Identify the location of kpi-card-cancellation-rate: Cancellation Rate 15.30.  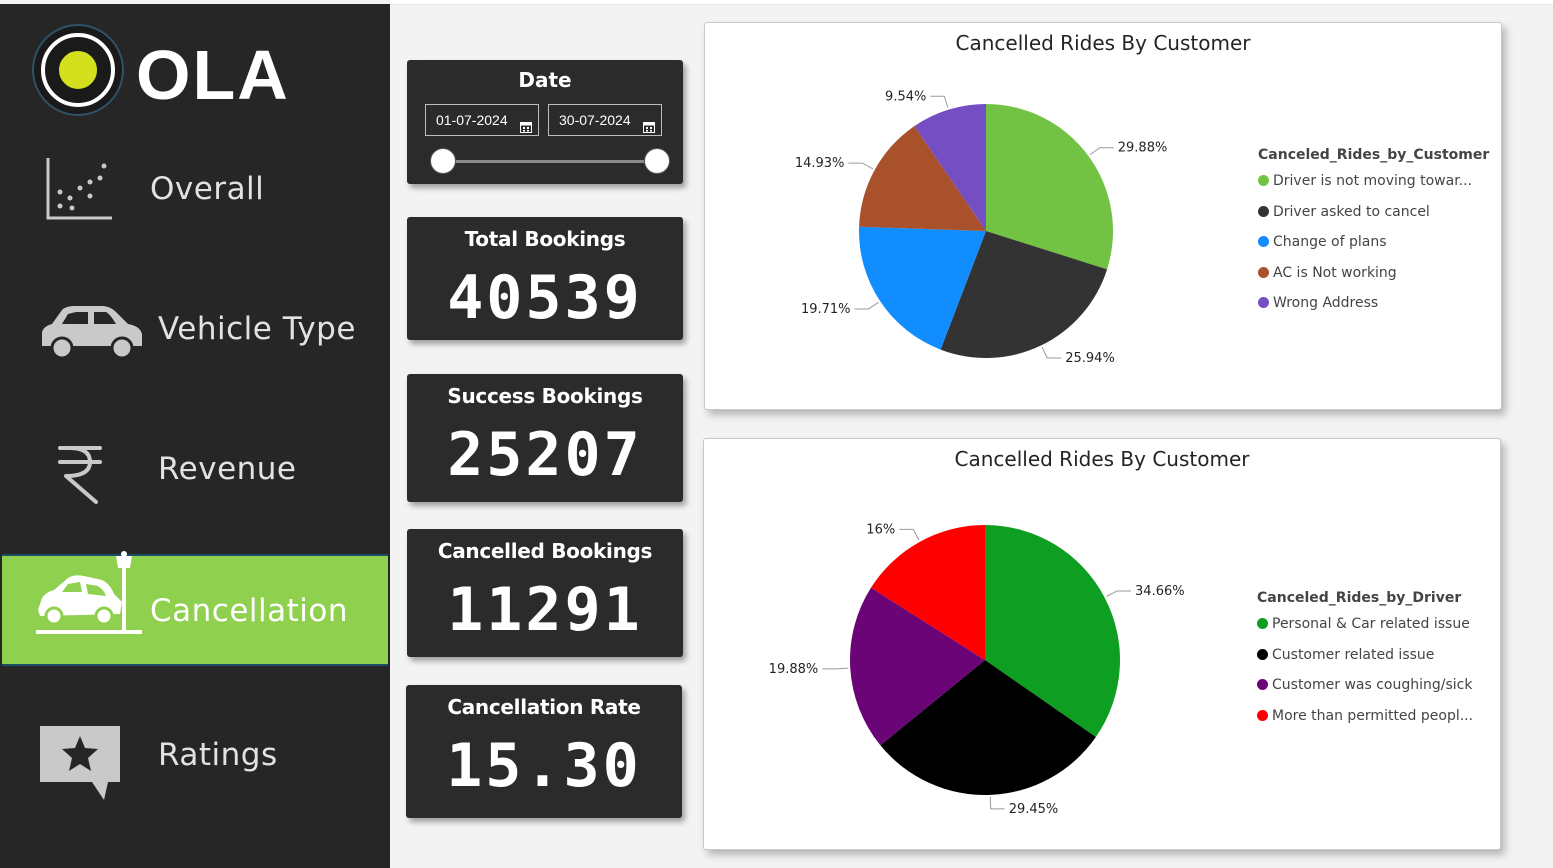
(544, 751).